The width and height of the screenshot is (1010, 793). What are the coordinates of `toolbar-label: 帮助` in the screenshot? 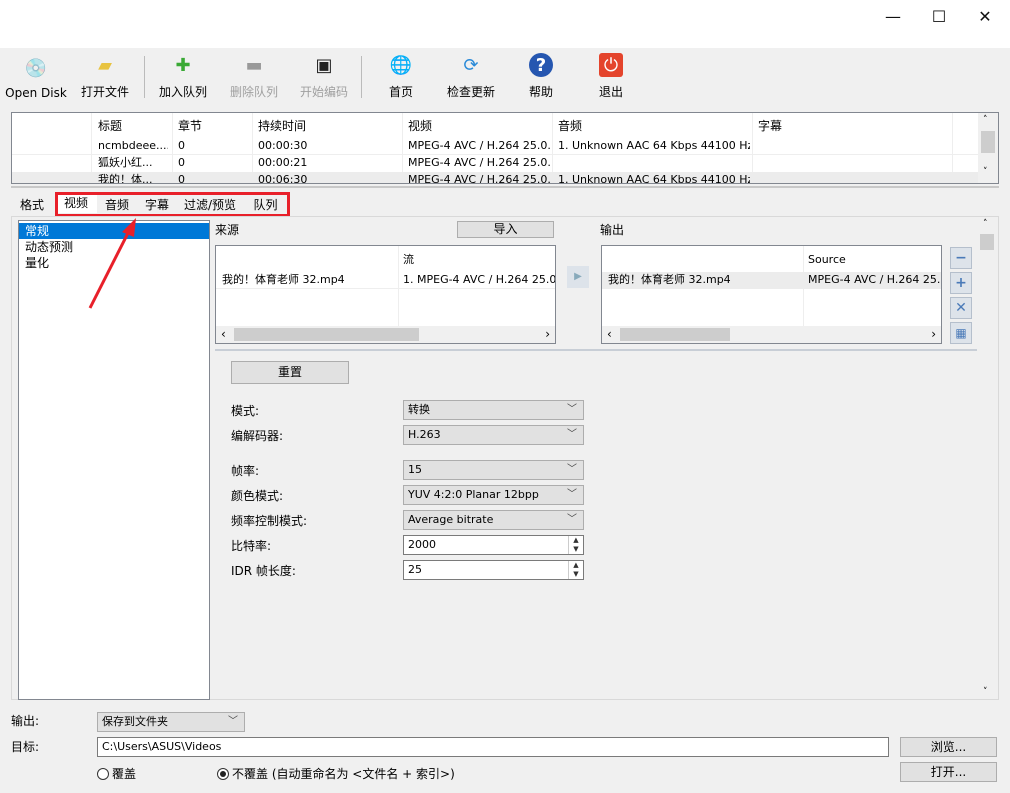 It's located at (540, 92).